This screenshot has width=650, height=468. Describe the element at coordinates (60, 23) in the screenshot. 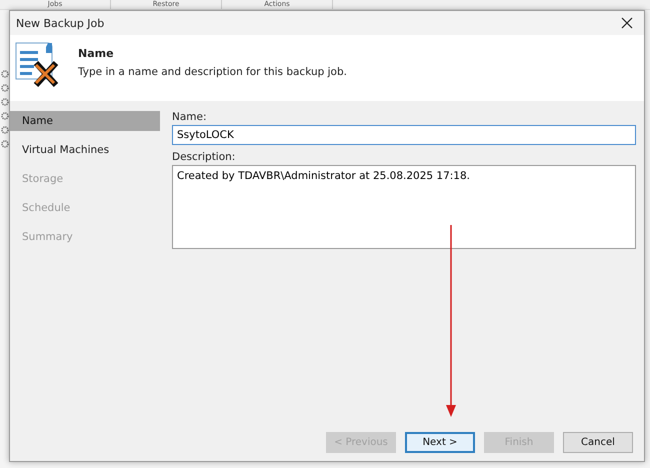

I see `window-title: New Backup Job` at that location.